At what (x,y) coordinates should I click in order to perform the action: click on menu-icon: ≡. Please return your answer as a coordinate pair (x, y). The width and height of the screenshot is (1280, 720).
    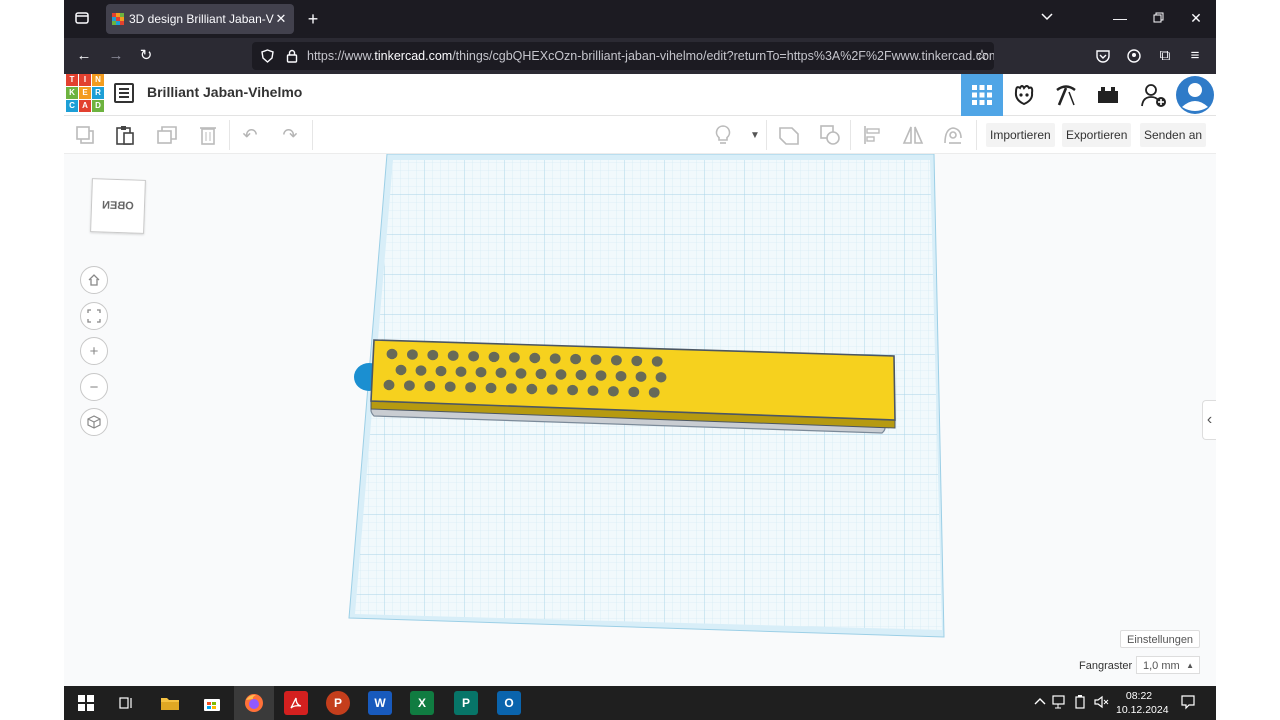
    Looking at the image, I should click on (1195, 56).